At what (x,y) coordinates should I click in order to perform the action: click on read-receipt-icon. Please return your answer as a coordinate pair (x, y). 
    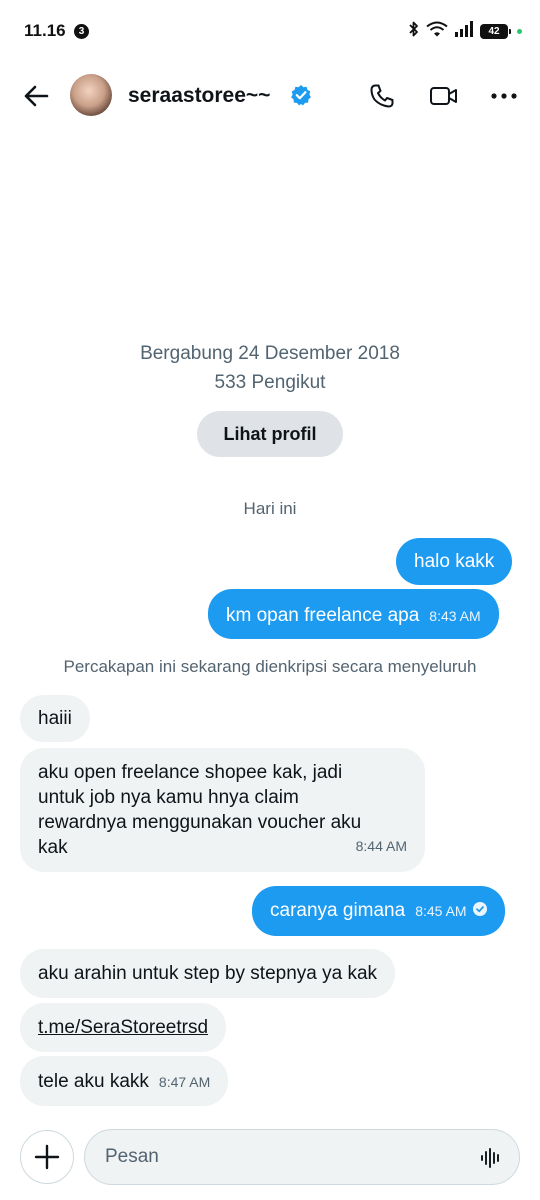
    Looking at the image, I should click on (479, 909).